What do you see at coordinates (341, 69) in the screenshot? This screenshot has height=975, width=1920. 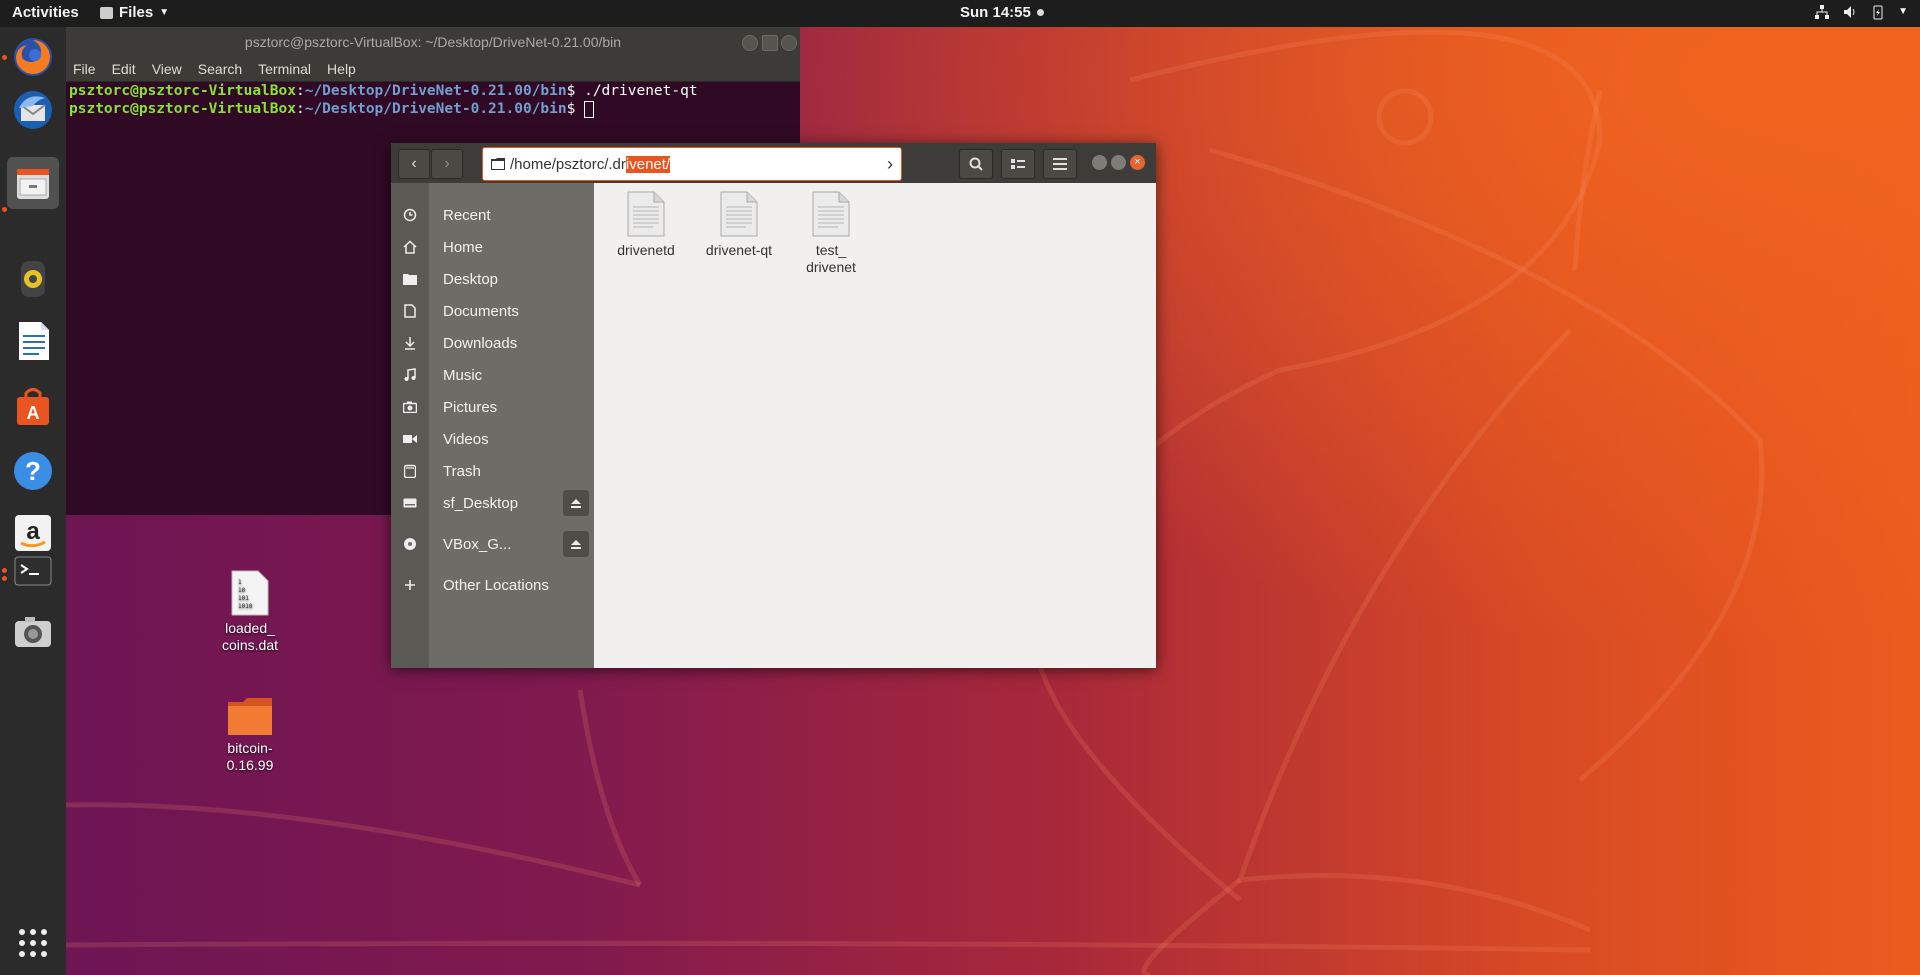 I see `menu-help: Help` at bounding box center [341, 69].